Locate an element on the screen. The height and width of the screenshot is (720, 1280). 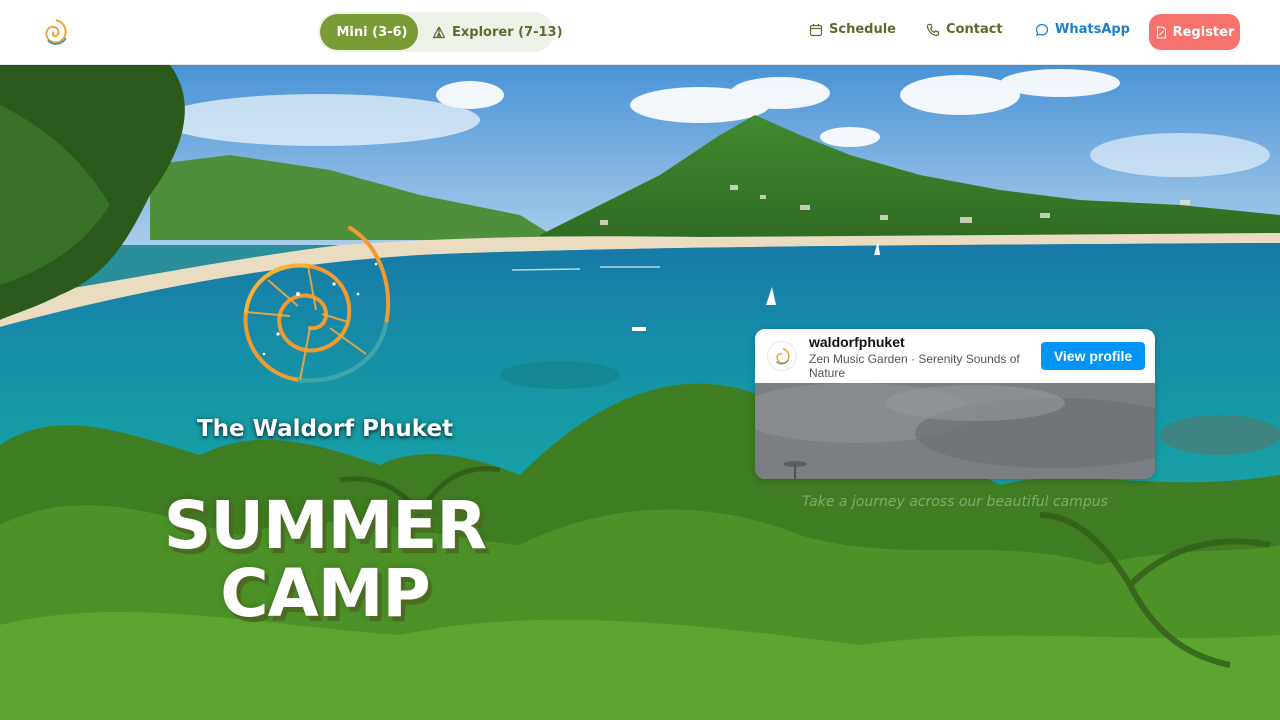
tab-explorer-label: Explorer (7-13) is located at coordinates (507, 32).